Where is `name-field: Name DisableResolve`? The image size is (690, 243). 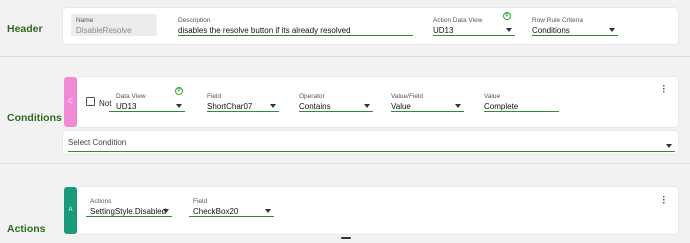 name-field: Name DisableResolve is located at coordinates (114, 25).